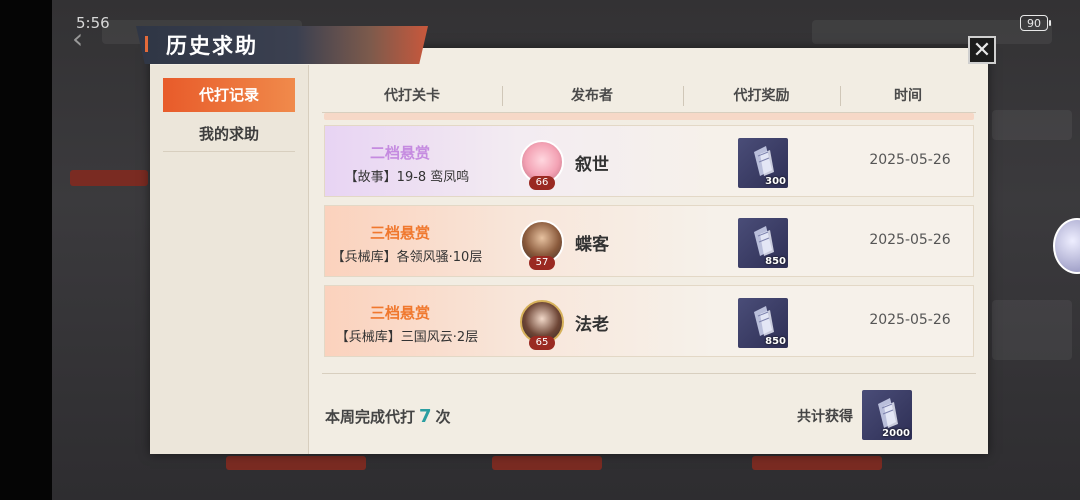  I want to click on tab-proxy-records: 代打记录, so click(229, 95).